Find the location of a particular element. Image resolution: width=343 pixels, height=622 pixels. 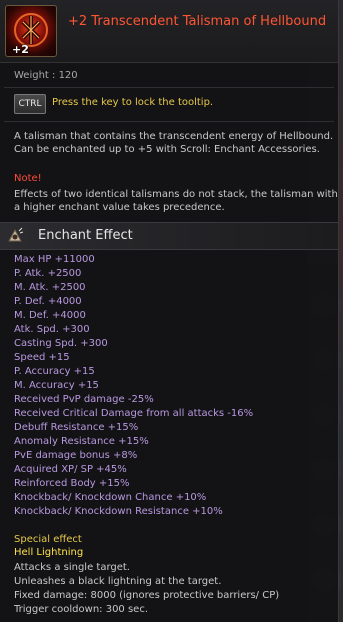

tooltip-header: +2 +2 Transcendent Talisman of Hellbound is located at coordinates (169, 31).